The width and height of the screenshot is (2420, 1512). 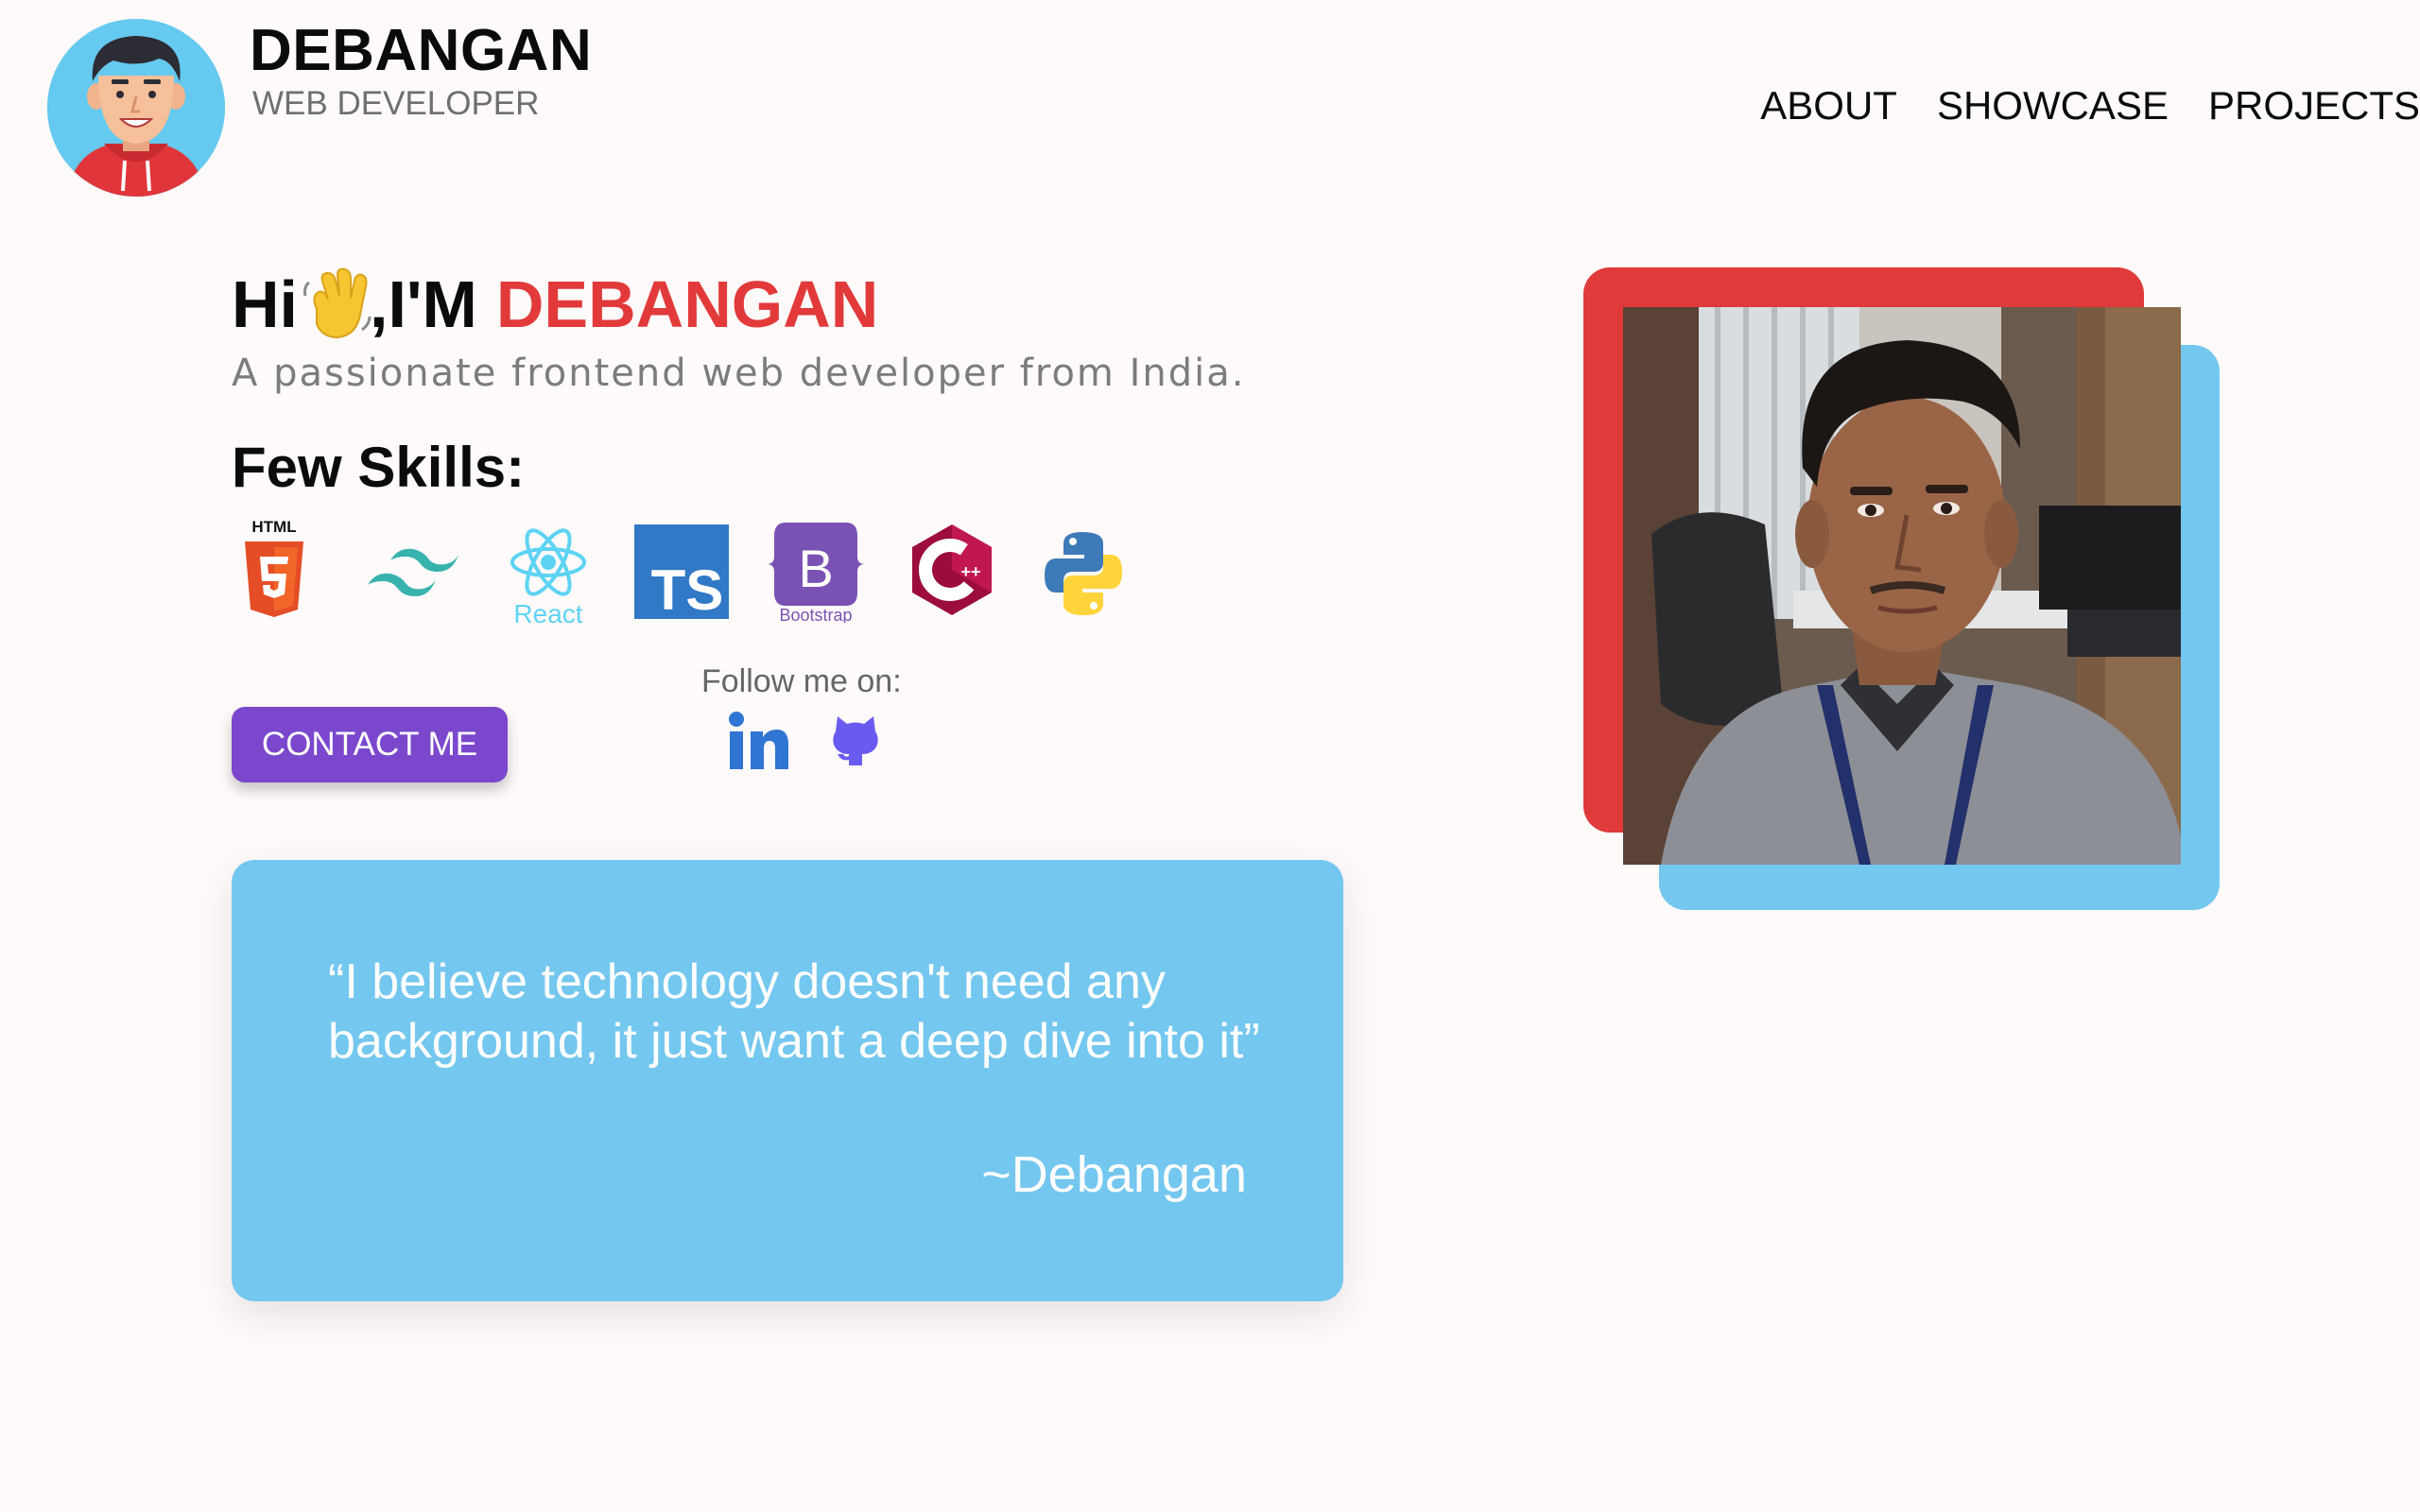 What do you see at coordinates (274, 569) in the screenshot?
I see `html5-icon: HTML` at bounding box center [274, 569].